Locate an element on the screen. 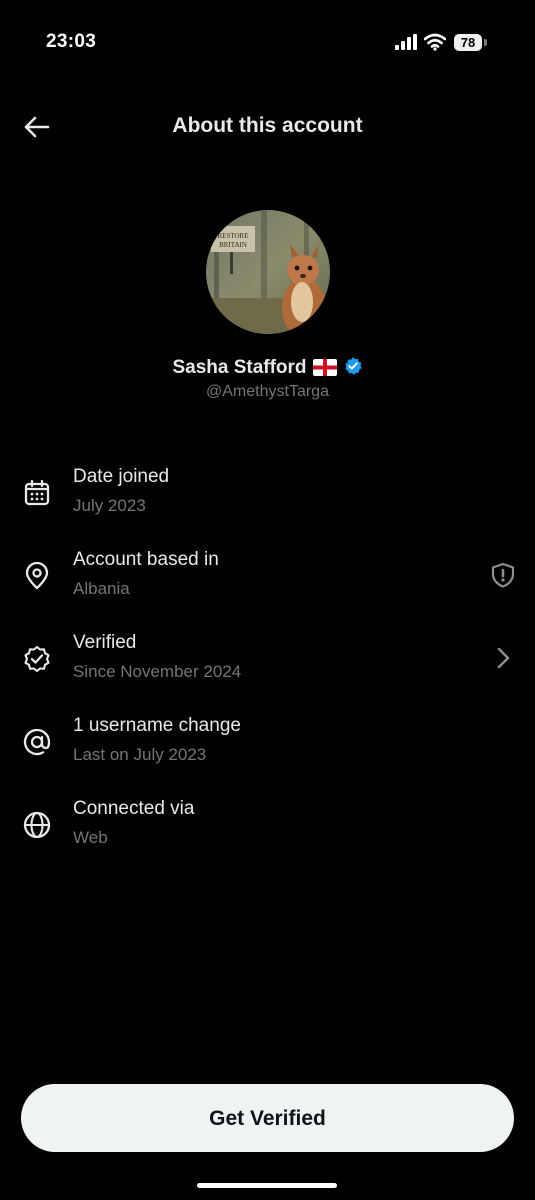 Image resolution: width=535 pixels, height=1200 pixels. avatar: RESTORE BRITAIN is located at coordinates (268, 272).